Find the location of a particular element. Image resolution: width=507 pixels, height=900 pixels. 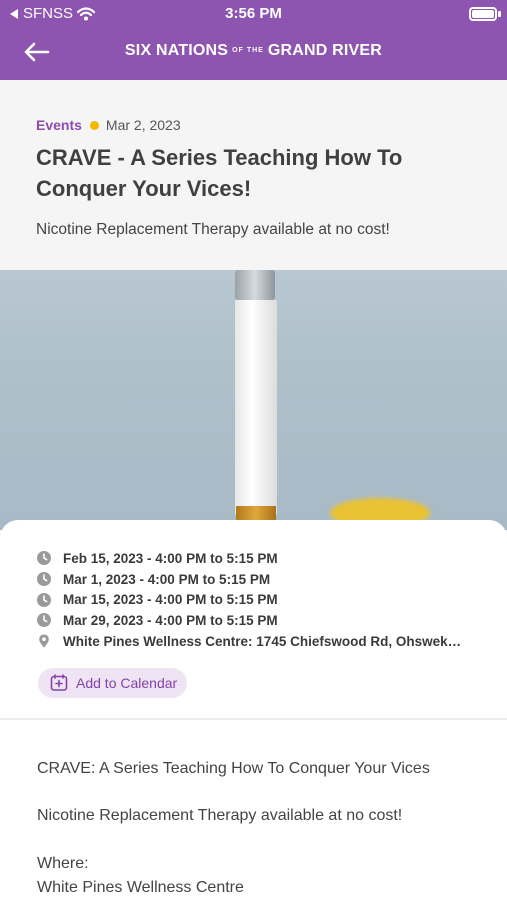

brand-logo: SIX NATIONS OF THE GRAND RIVER is located at coordinates (253, 51).